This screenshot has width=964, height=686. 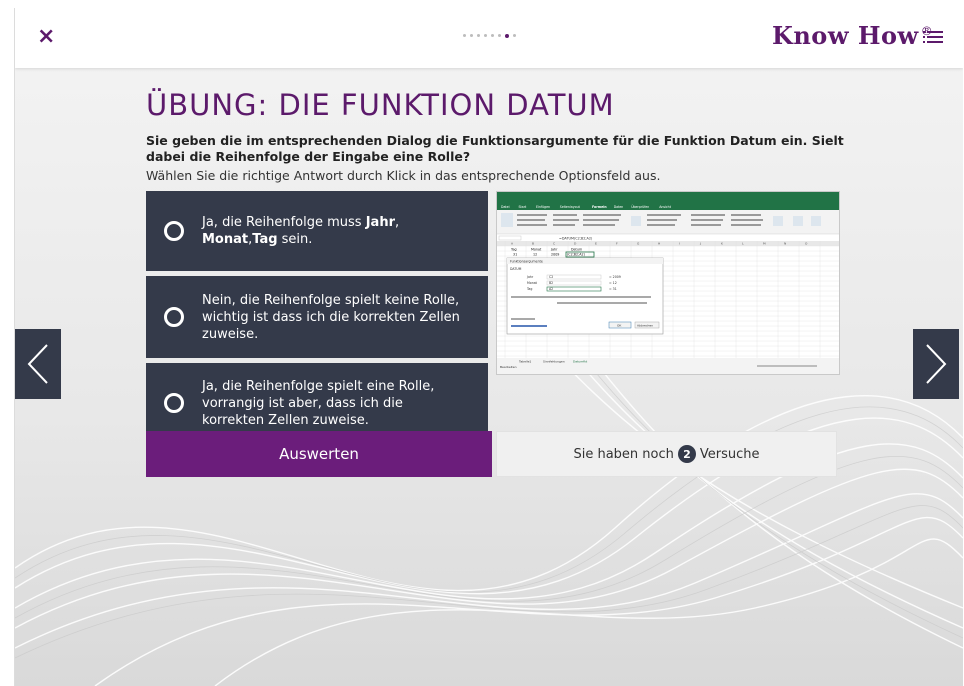 I want to click on next-page-button, so click(x=936, y=364).